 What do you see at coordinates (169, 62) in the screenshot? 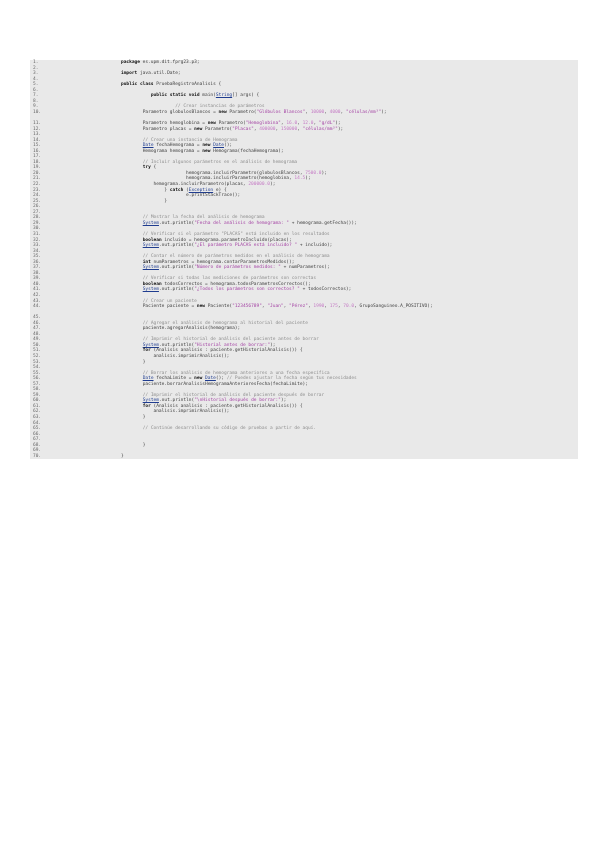
I see `code-text: es.upm.dit.fprg23.p3;` at bounding box center [169, 62].